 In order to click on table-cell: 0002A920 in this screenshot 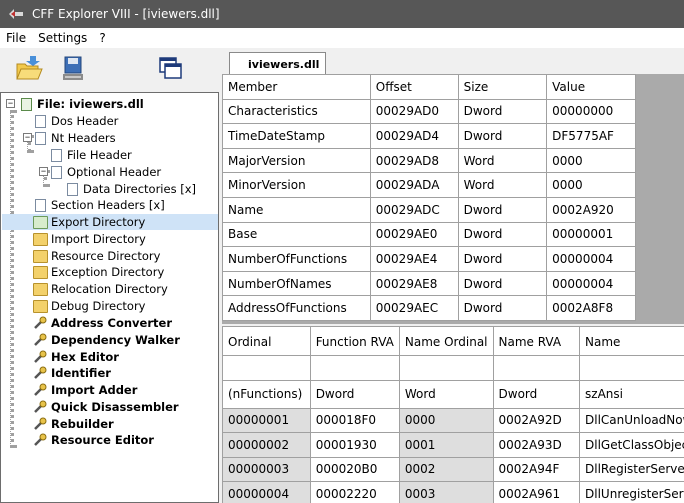, I will do `click(591, 209)`.